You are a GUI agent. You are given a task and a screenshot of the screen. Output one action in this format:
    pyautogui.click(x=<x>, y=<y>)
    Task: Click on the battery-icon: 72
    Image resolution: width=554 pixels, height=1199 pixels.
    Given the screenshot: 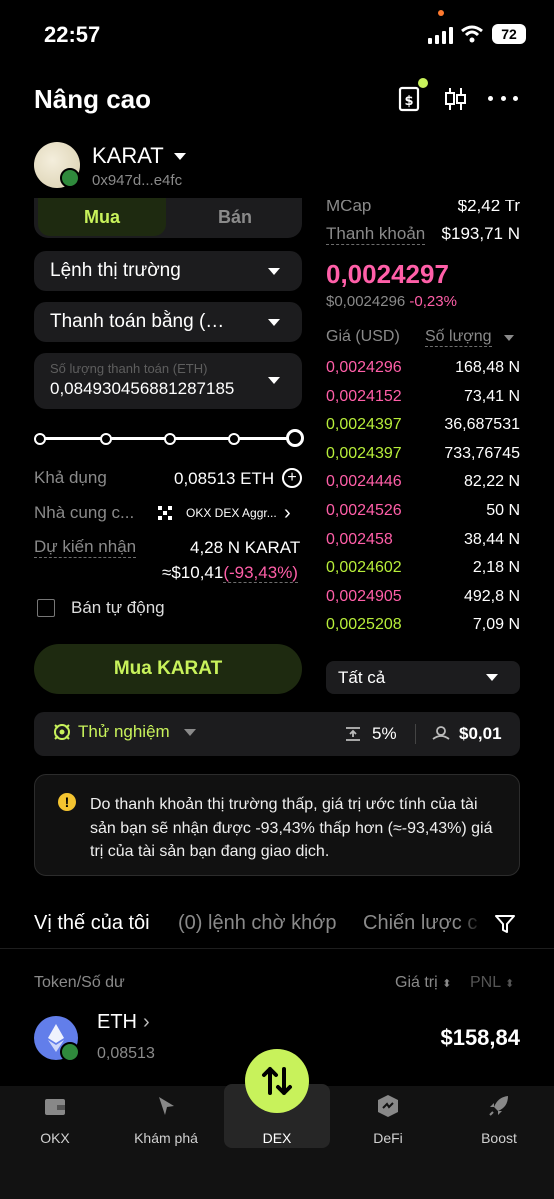 What is the action you would take?
    pyautogui.click(x=509, y=34)
    